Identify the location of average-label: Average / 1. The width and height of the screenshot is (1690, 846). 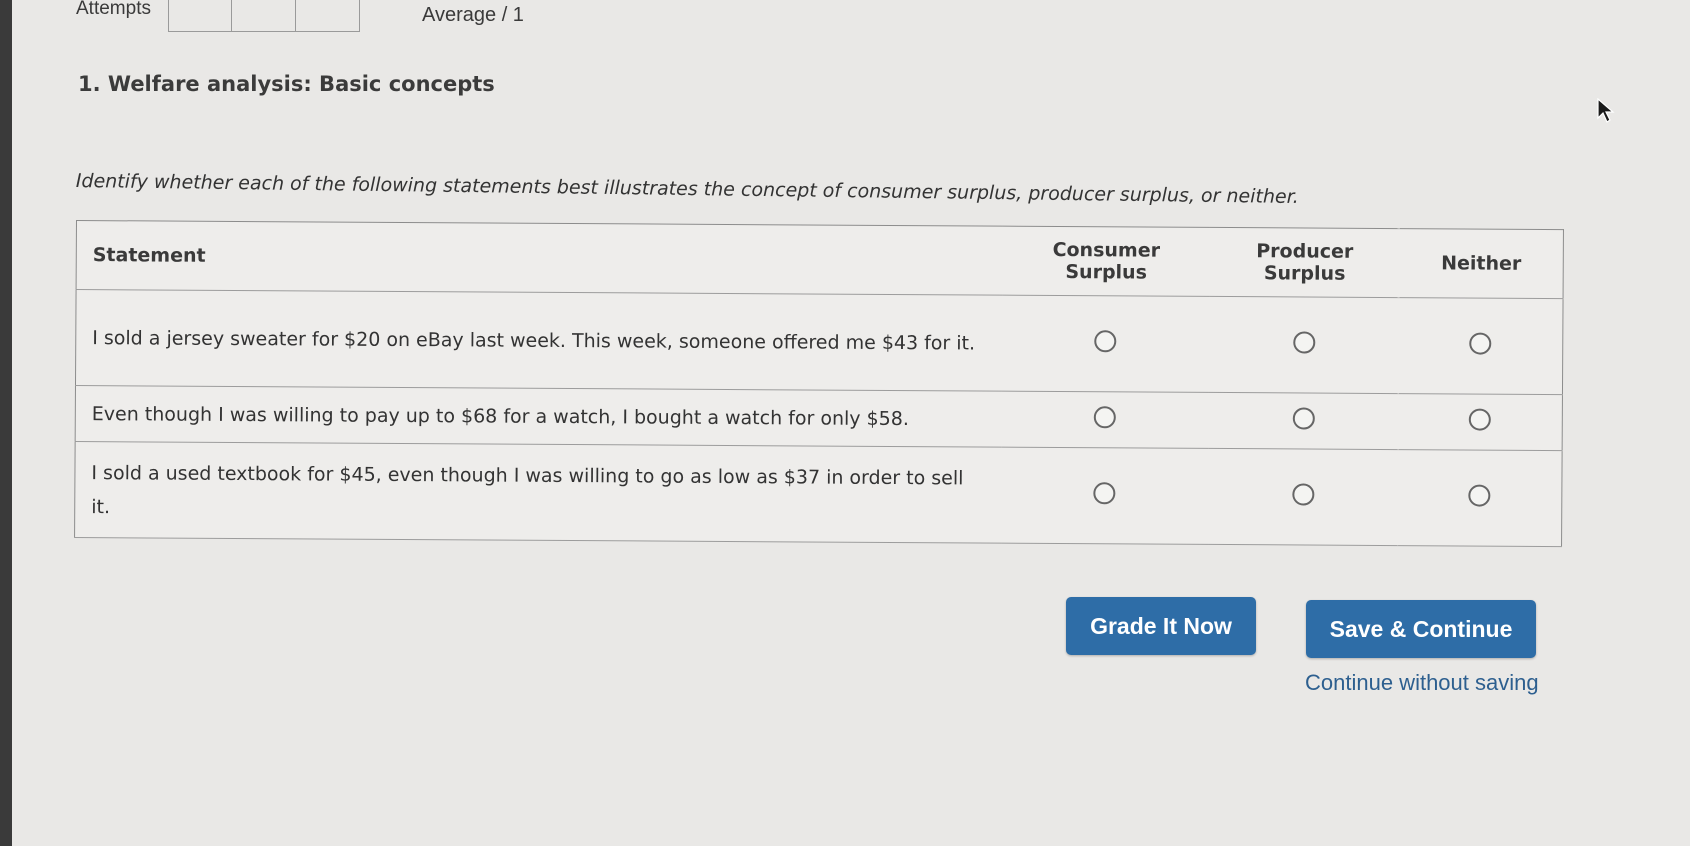
(473, 15).